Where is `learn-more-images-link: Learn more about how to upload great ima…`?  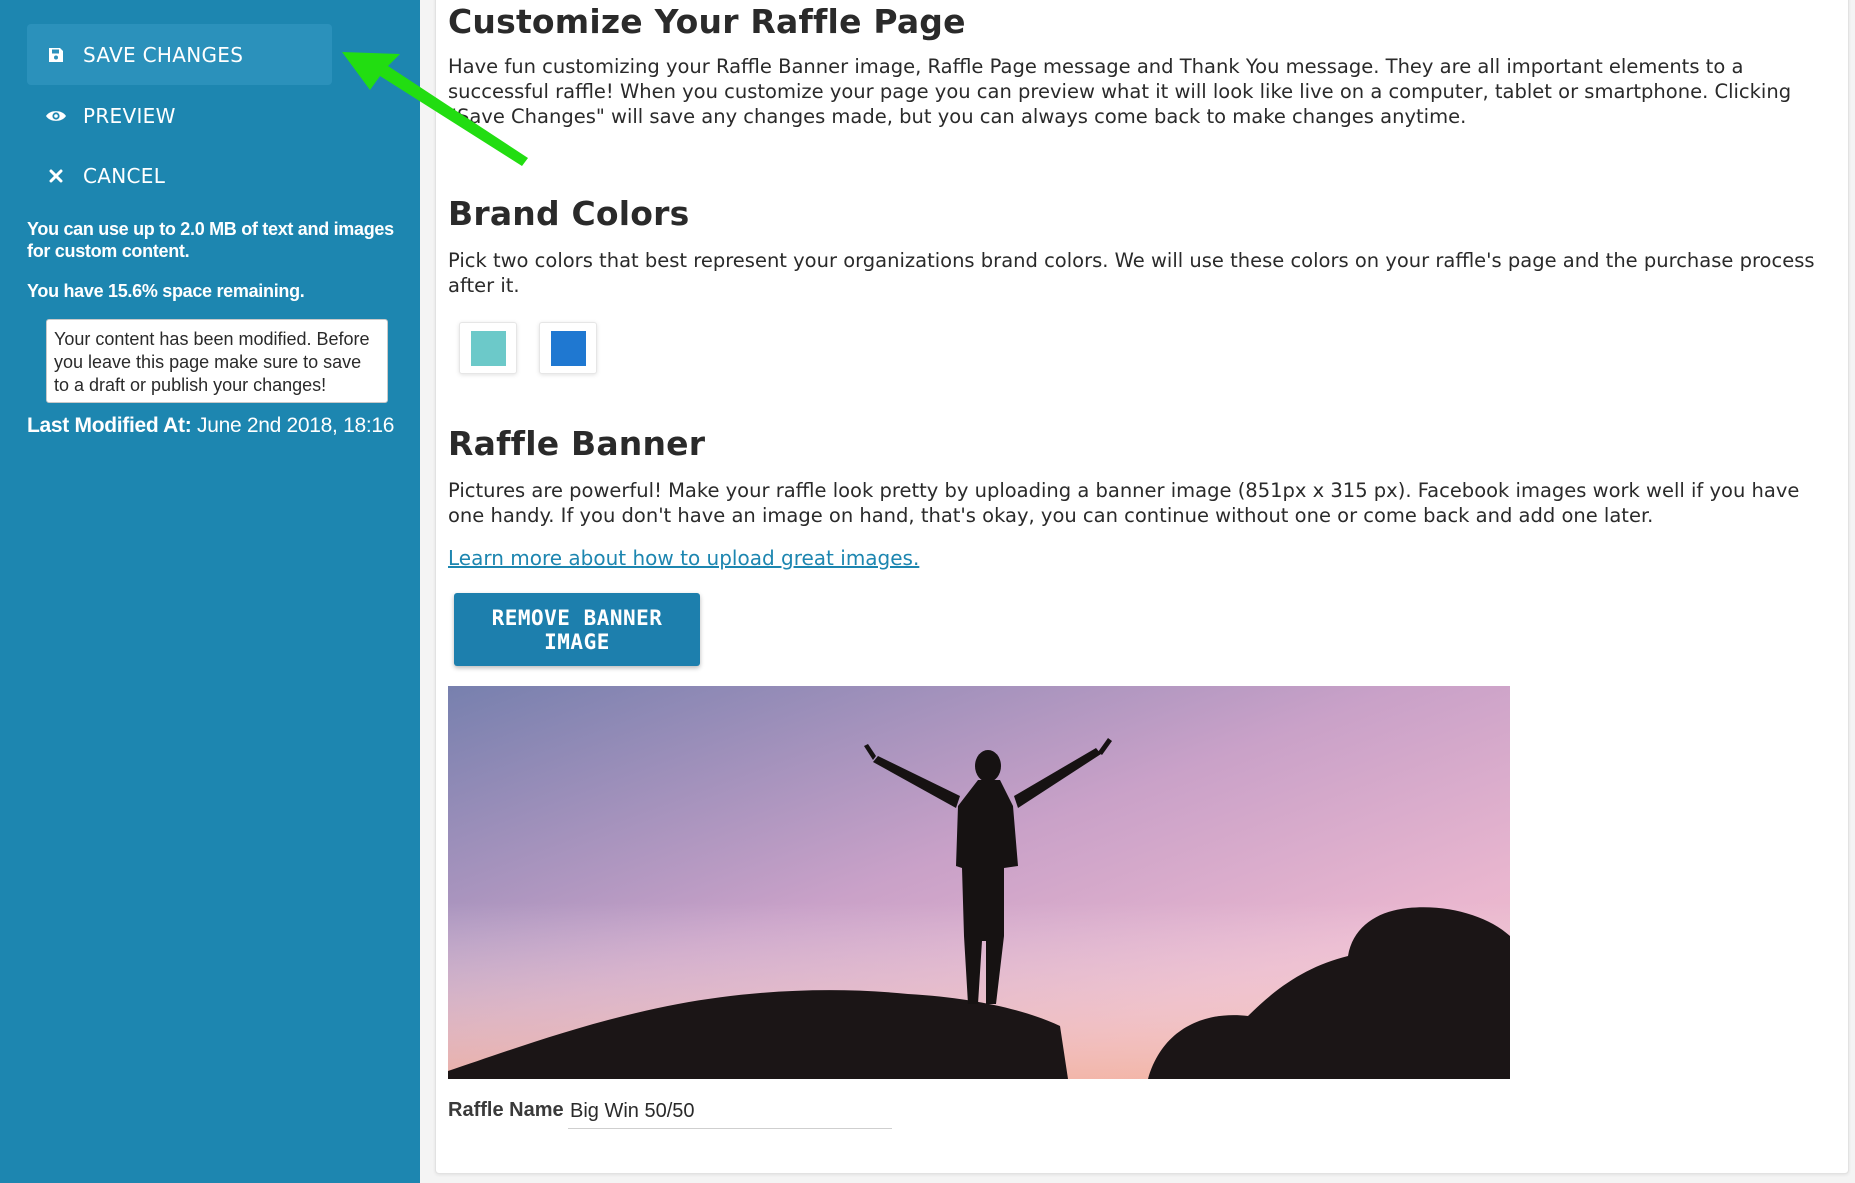 learn-more-images-link: Learn more about how to upload great ima… is located at coordinates (683, 558).